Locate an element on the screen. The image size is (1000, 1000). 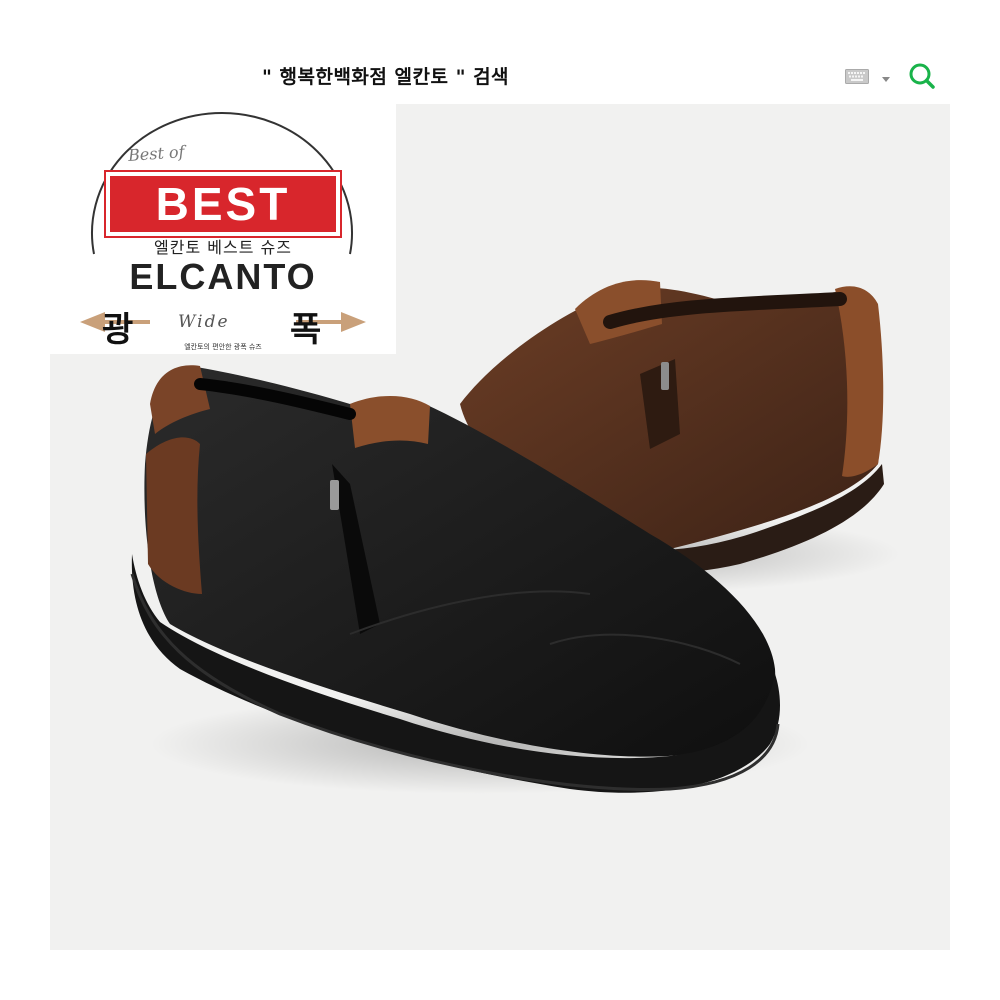
search-bar: " 행복한백화점 엘칸토 " 검색 is located at coordinates (500, 76).